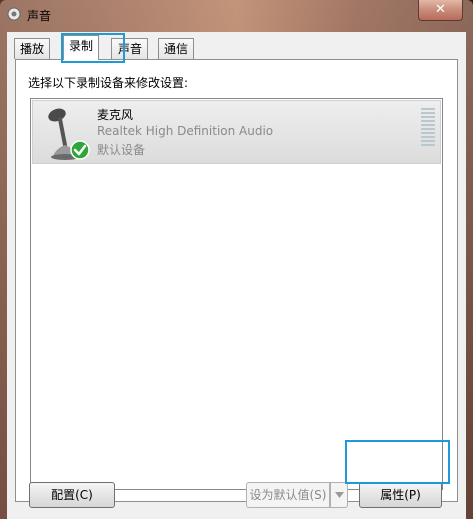 This screenshot has width=473, height=519. Describe the element at coordinates (69, 134) in the screenshot. I see `microphone-icon` at that location.